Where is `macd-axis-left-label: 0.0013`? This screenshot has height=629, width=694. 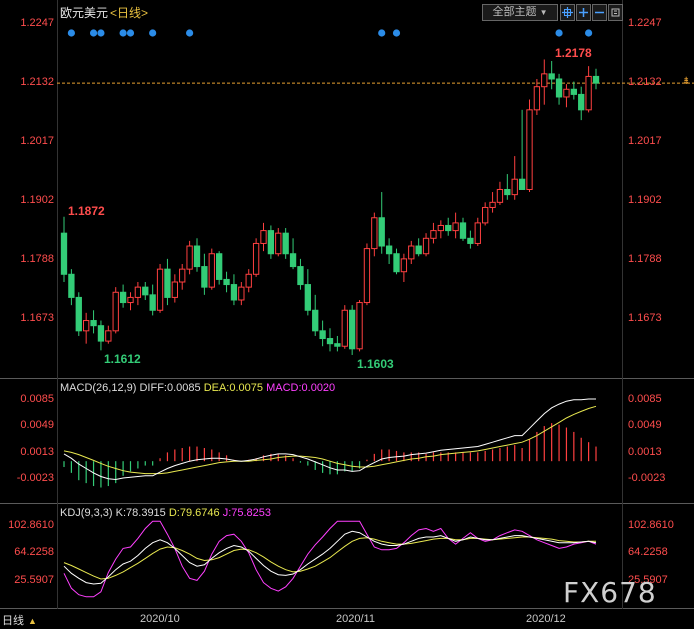 macd-axis-left-label: 0.0013 is located at coordinates (37, 452).